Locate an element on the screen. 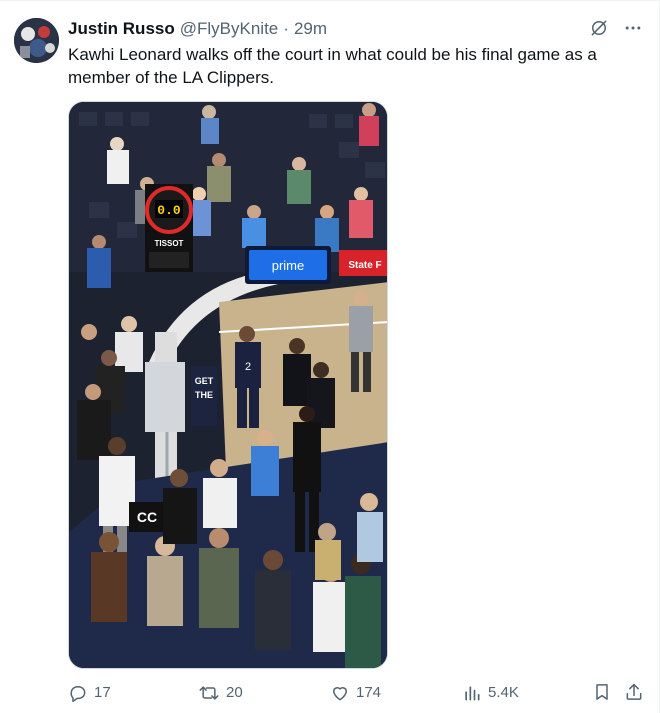  shot-clock-readout: 0.0 is located at coordinates (169, 210).